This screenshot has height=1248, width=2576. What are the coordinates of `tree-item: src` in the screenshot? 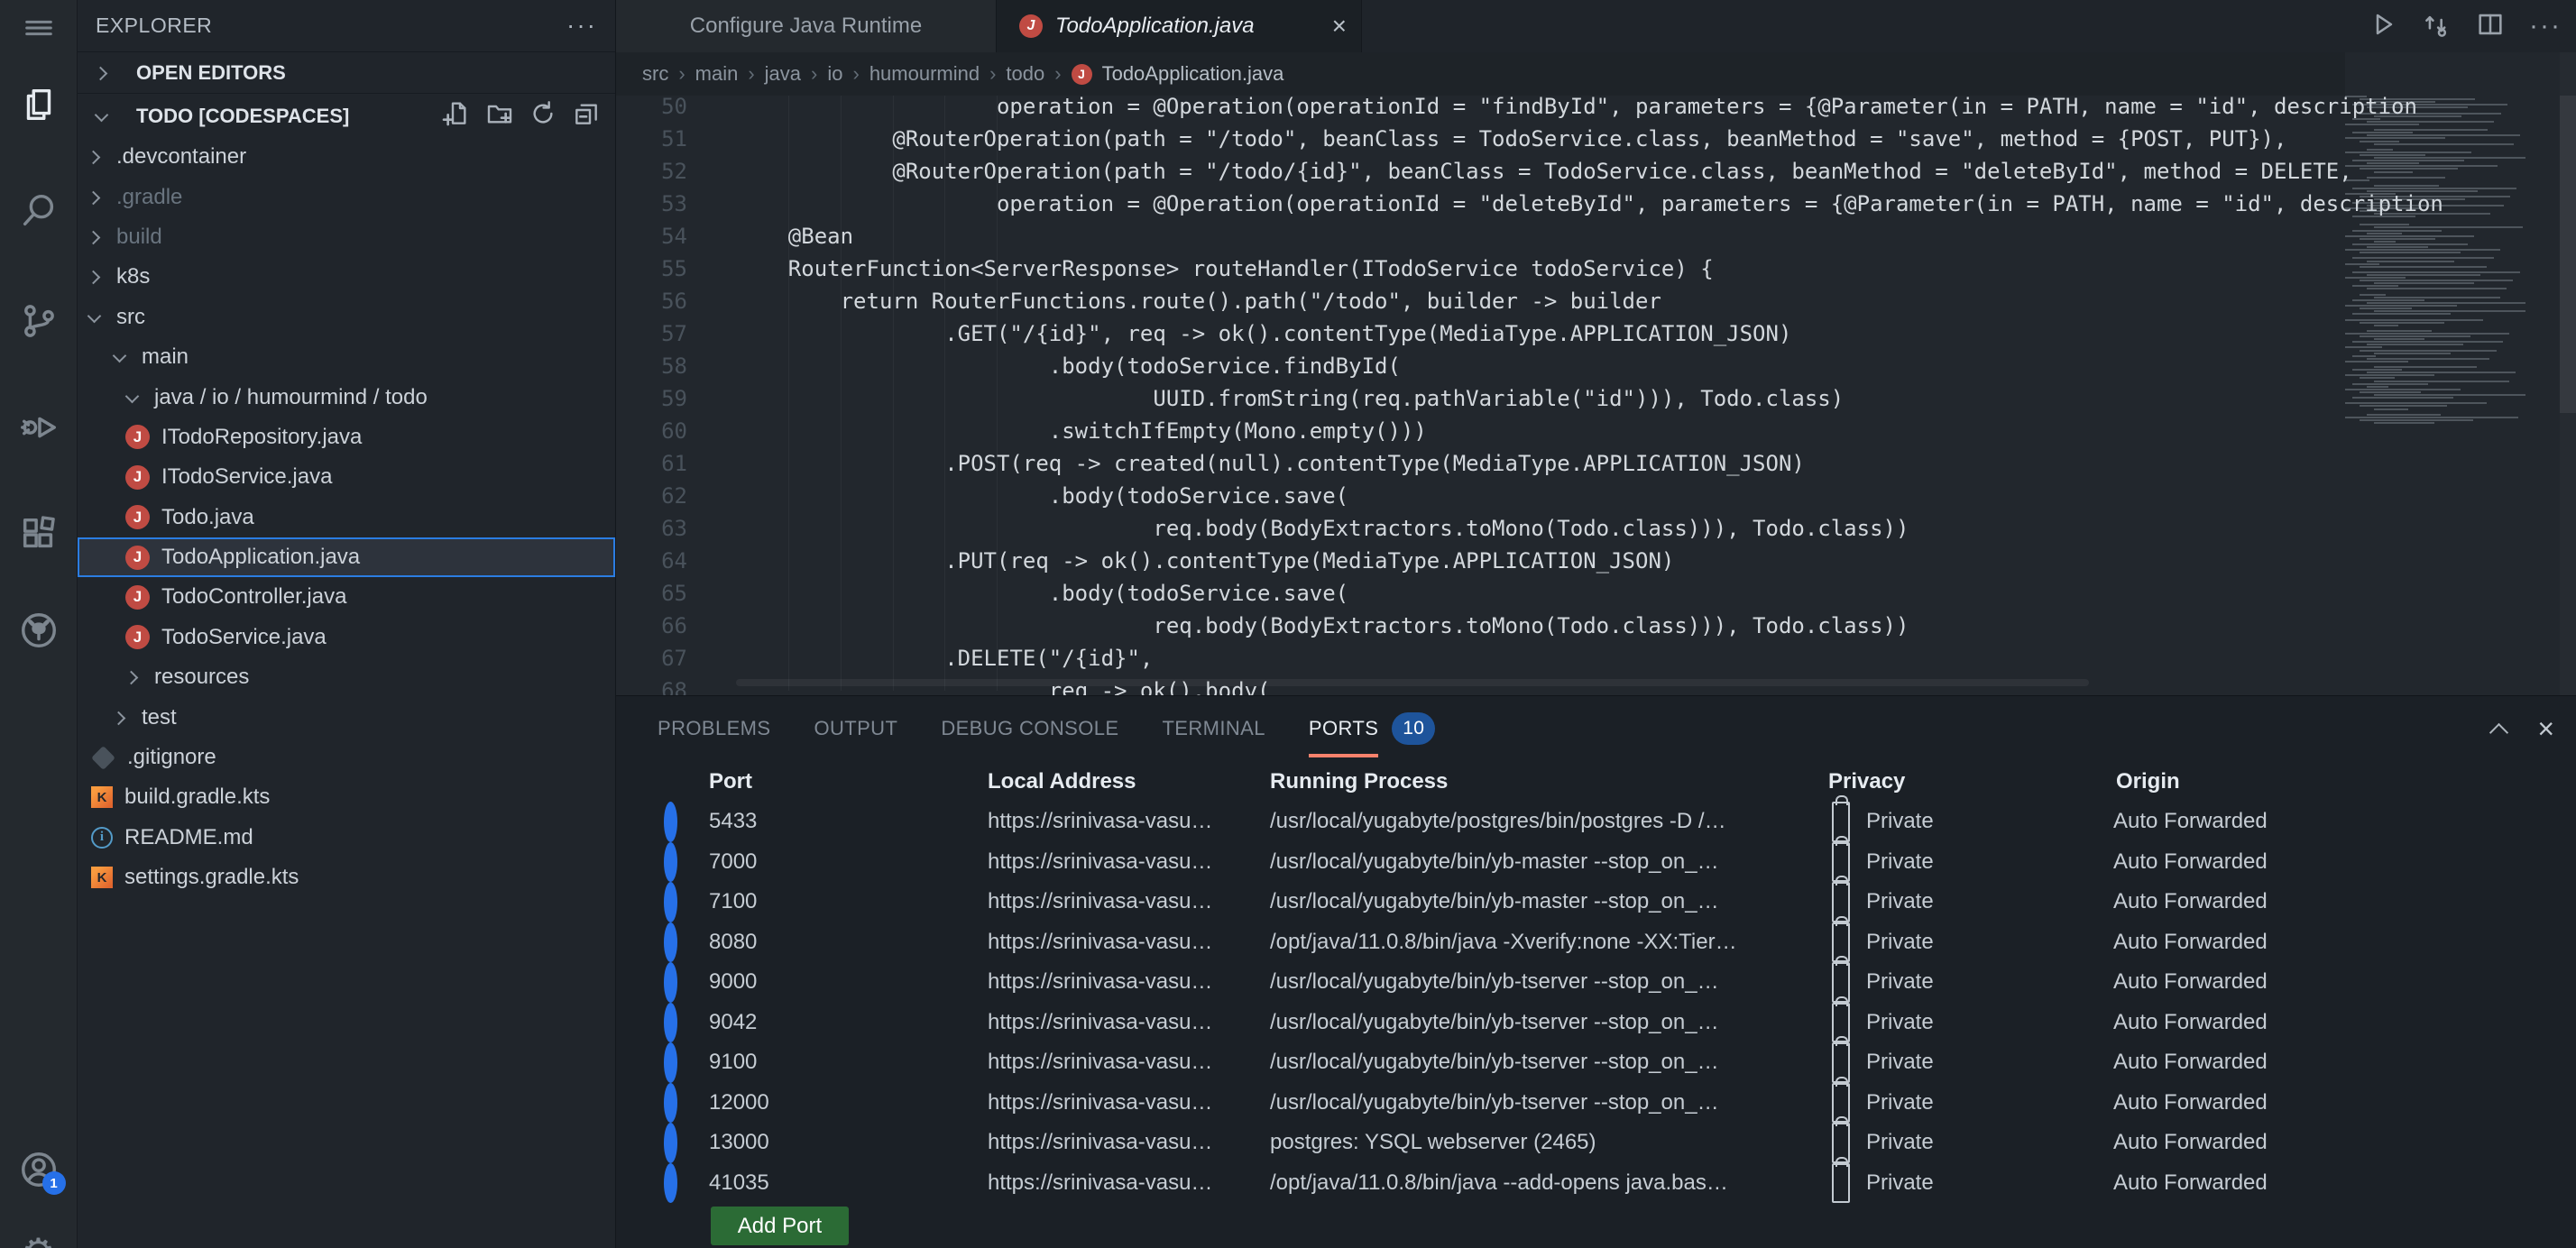 It's located at (346, 317).